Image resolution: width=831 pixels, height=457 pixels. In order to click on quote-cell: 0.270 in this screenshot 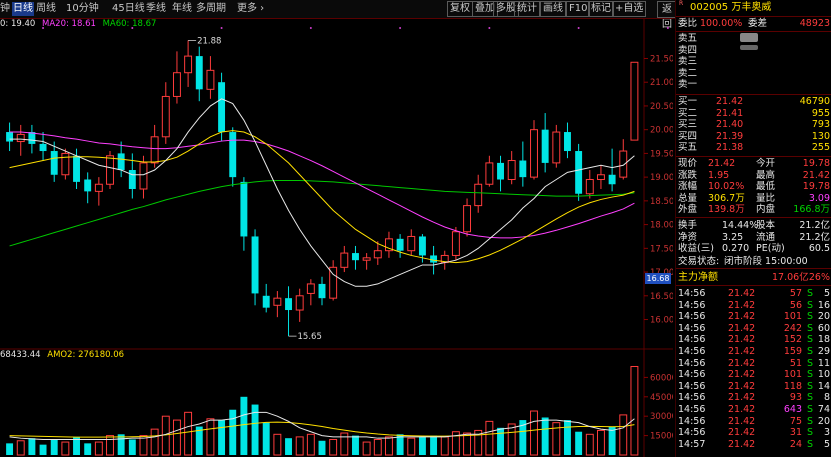, I will do `click(736, 248)`.